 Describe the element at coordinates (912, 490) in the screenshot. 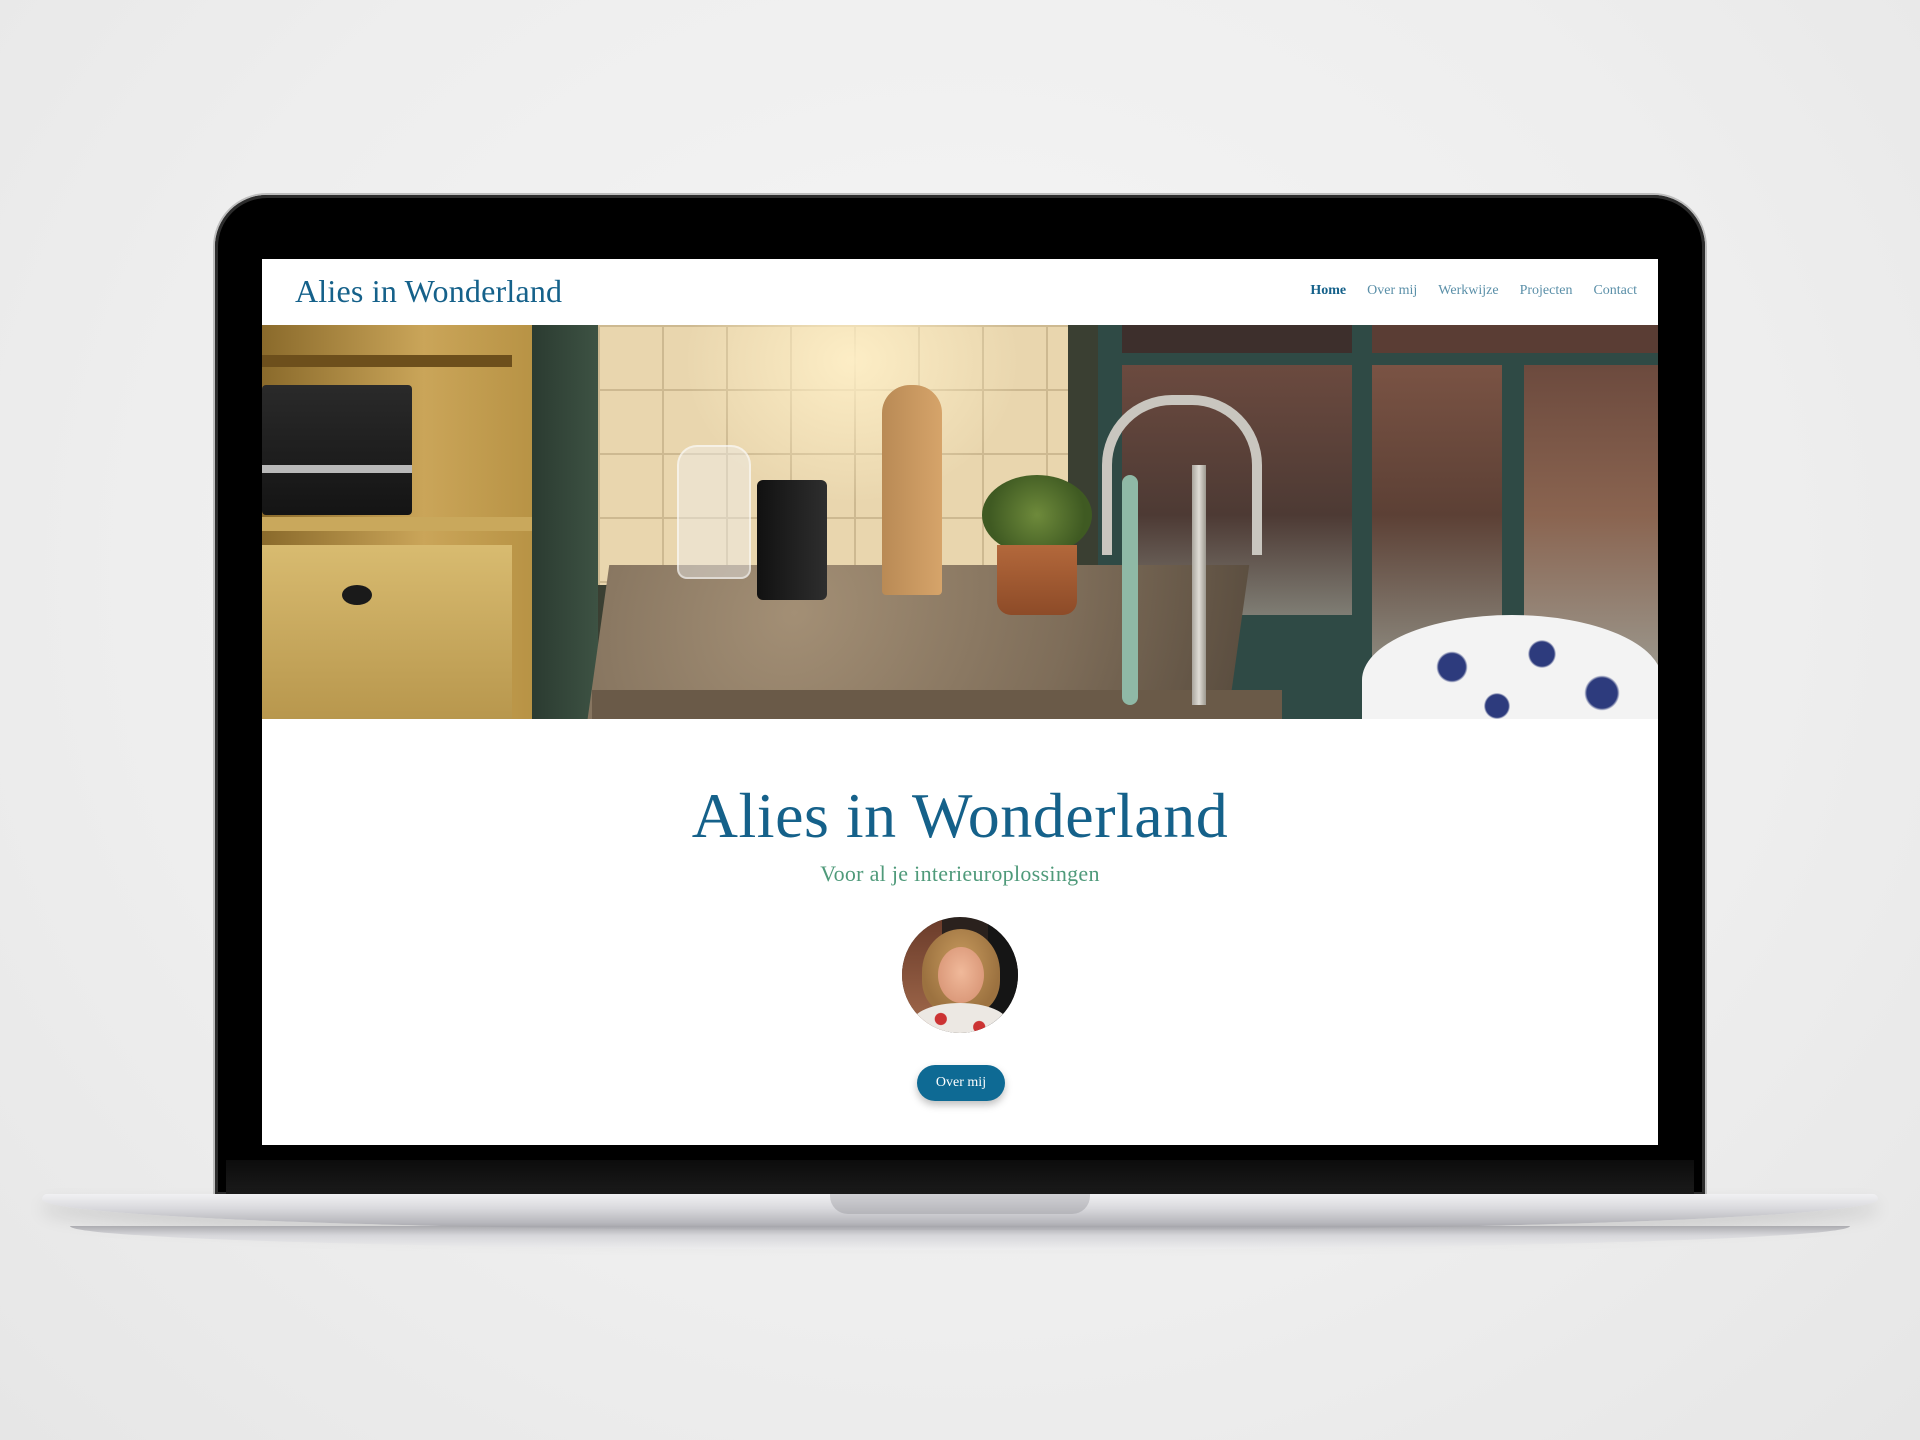

I see `cutting-board` at that location.